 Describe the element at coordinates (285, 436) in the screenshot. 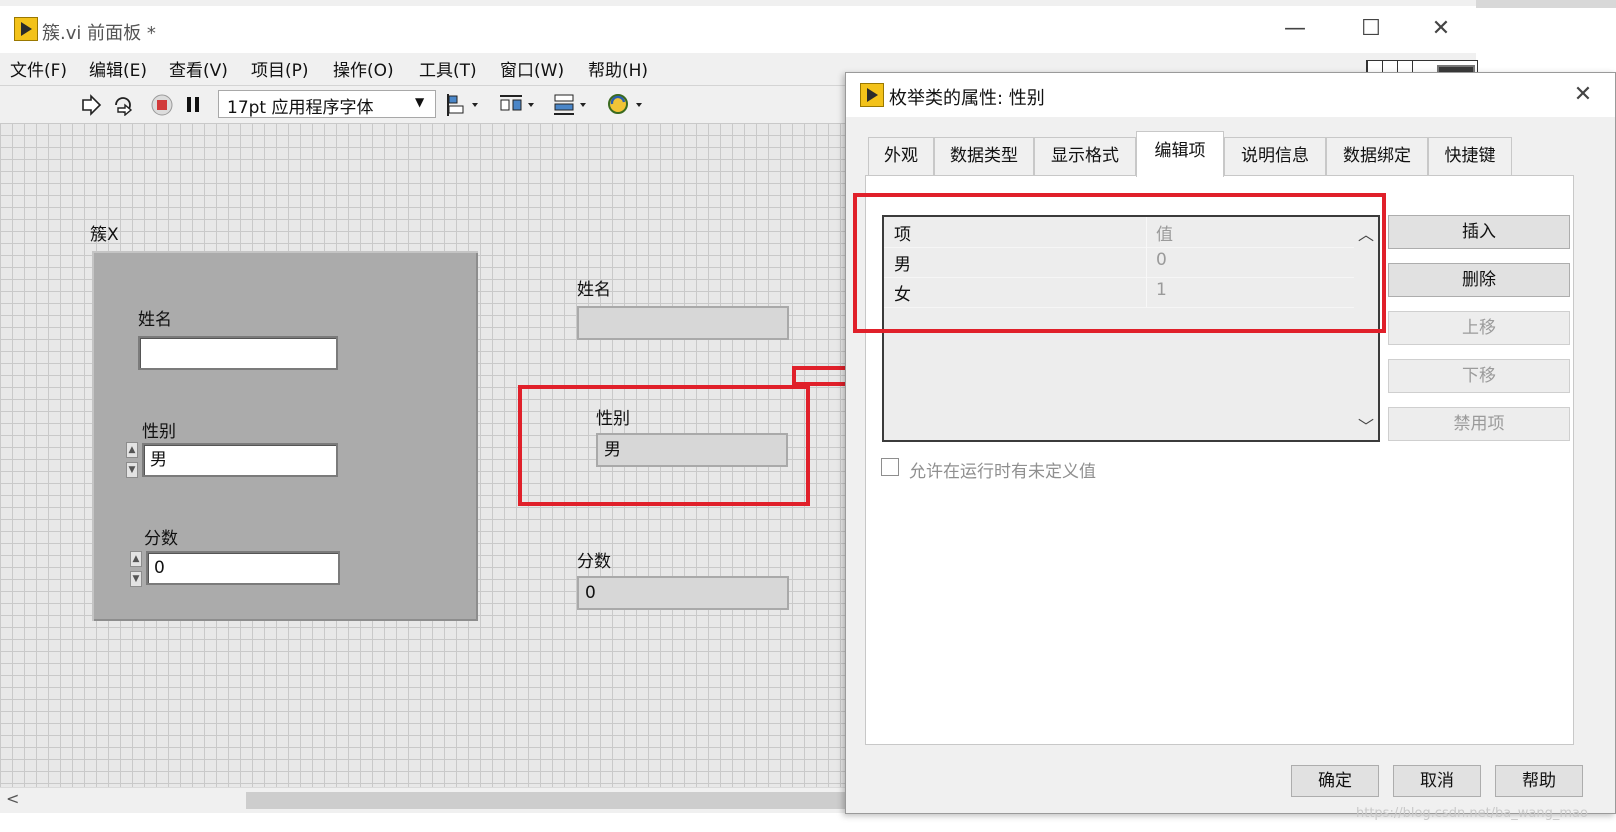

I see `cluster-control: 姓名 性别 ▲ ▼ 男 分数 ▲ ▼ 0` at that location.